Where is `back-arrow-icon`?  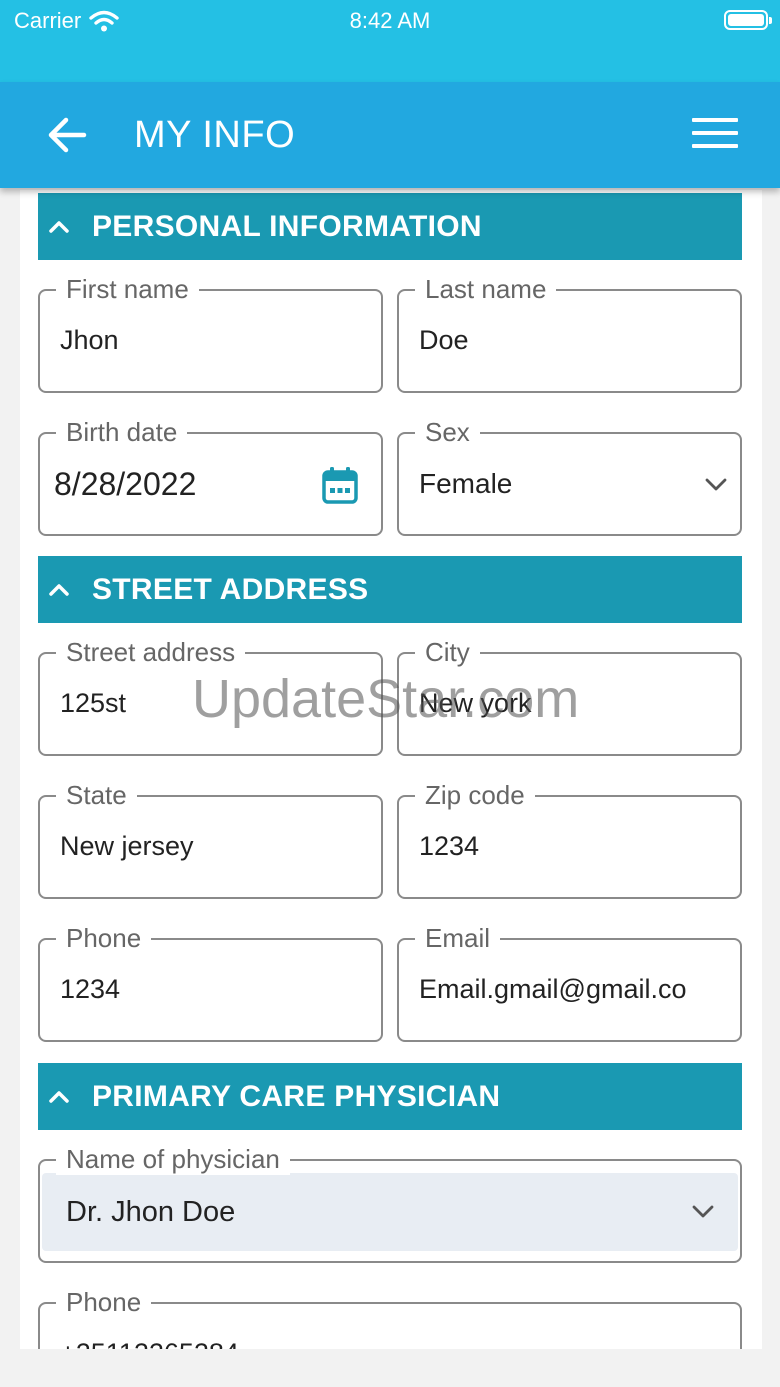 back-arrow-icon is located at coordinates (67, 135).